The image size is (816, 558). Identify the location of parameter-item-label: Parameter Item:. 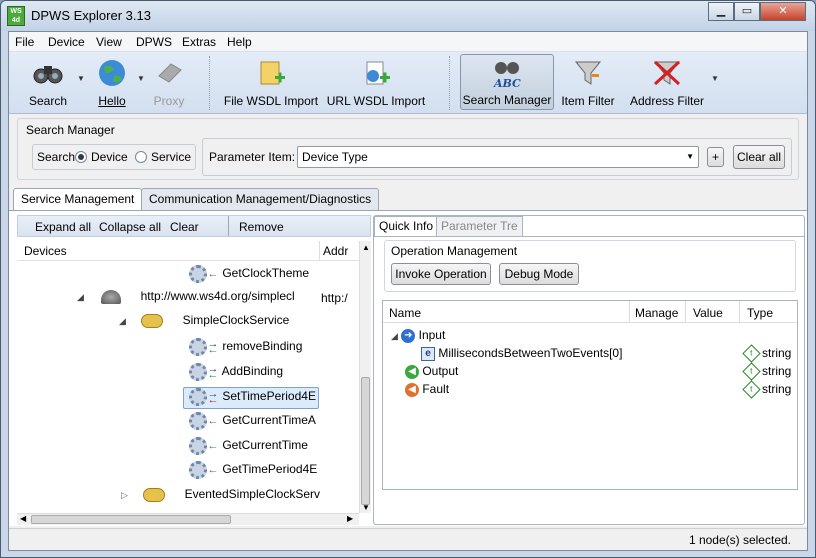
(252, 157).